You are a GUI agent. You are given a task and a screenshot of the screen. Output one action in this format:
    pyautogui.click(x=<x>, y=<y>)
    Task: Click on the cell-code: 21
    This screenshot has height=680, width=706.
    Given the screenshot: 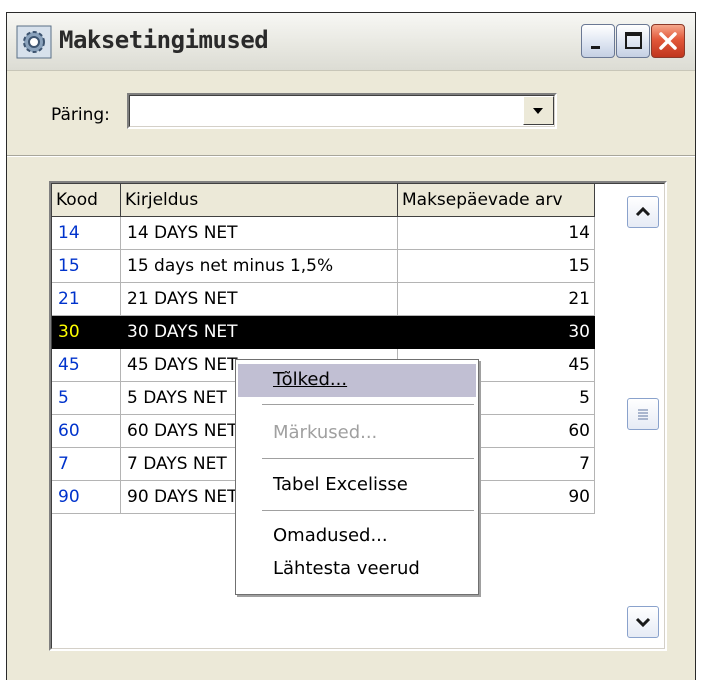 What is the action you would take?
    pyautogui.click(x=86, y=299)
    